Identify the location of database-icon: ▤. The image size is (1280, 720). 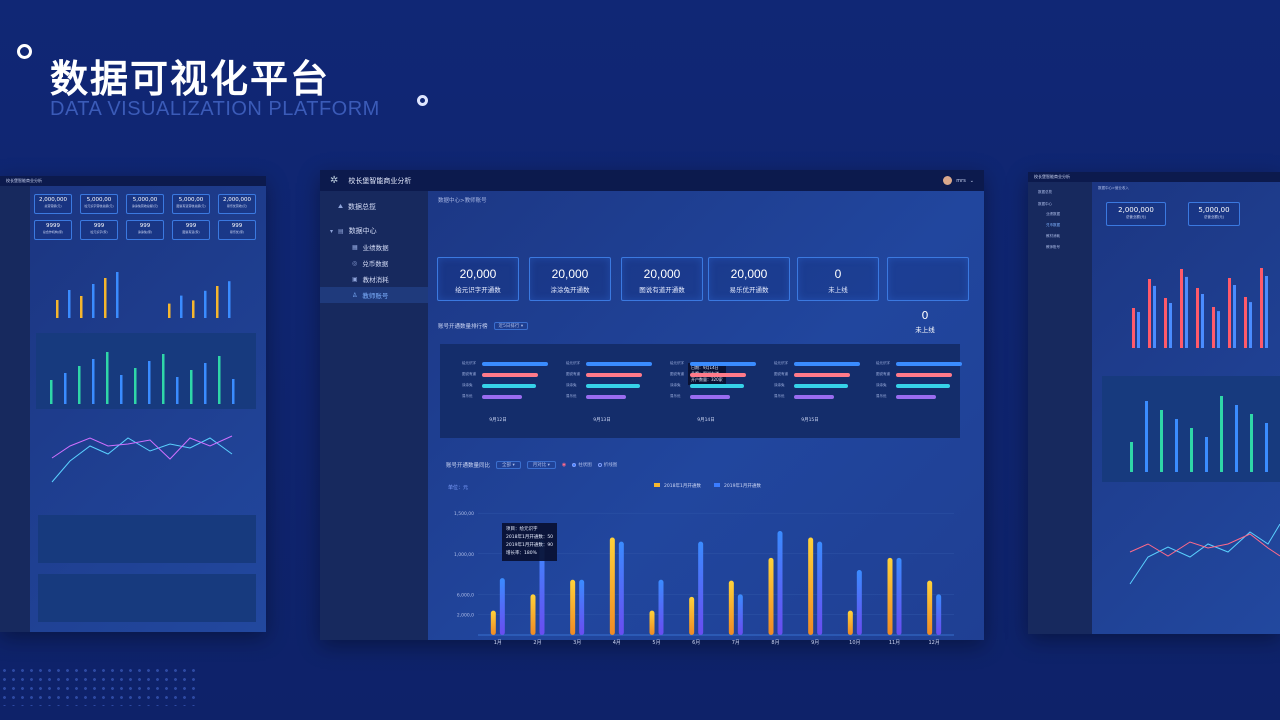
(341, 231).